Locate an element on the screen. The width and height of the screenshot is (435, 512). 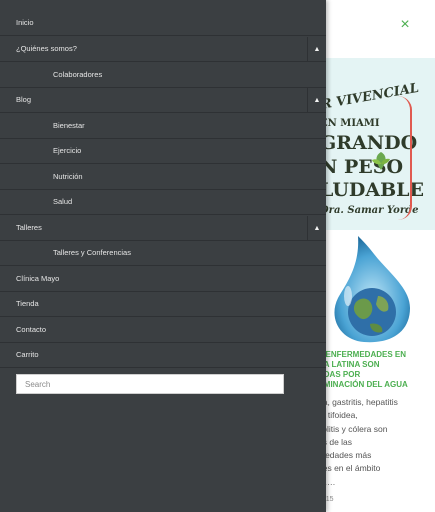
article-title-line: AMINACIÓN DEL AGUA is located at coordinates (363, 384).